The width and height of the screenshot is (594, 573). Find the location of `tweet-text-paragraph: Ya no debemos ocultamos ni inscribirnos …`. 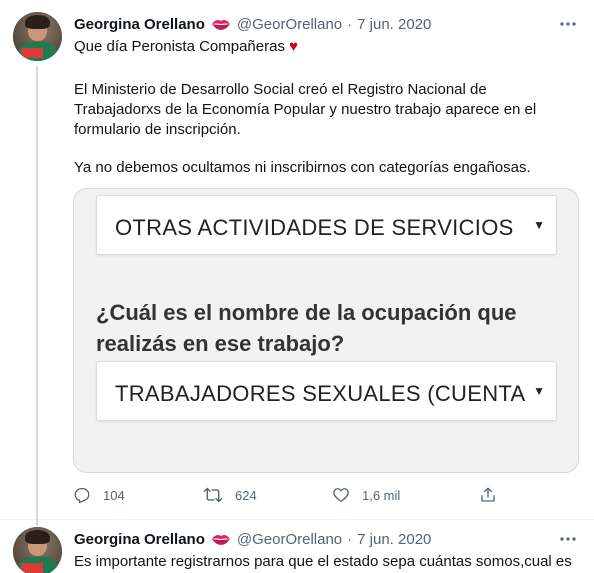

tweet-text-paragraph: Ya no debemos ocultamos ni inscribirnos … is located at coordinates (302, 167).